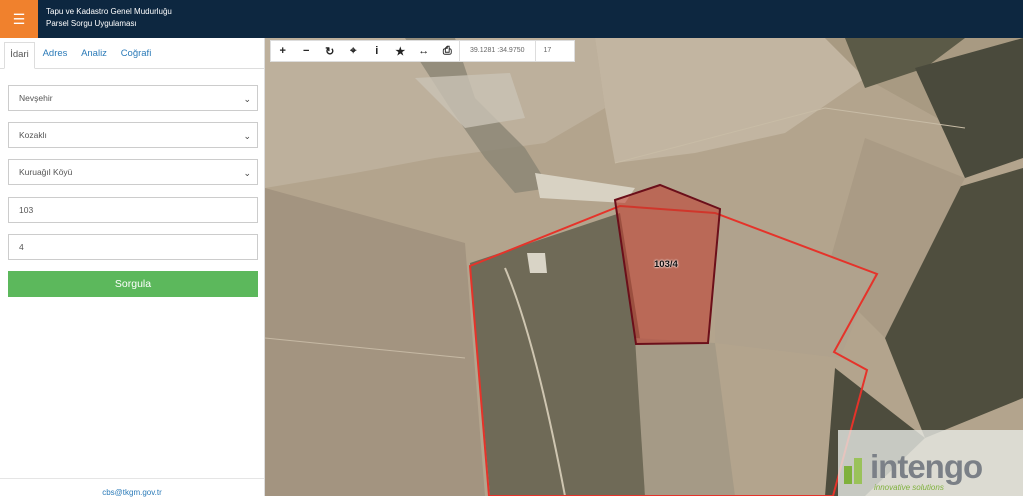 This screenshot has height=497, width=1023. What do you see at coordinates (26, 210) in the screenshot?
I see `block-input-value: 103` at bounding box center [26, 210].